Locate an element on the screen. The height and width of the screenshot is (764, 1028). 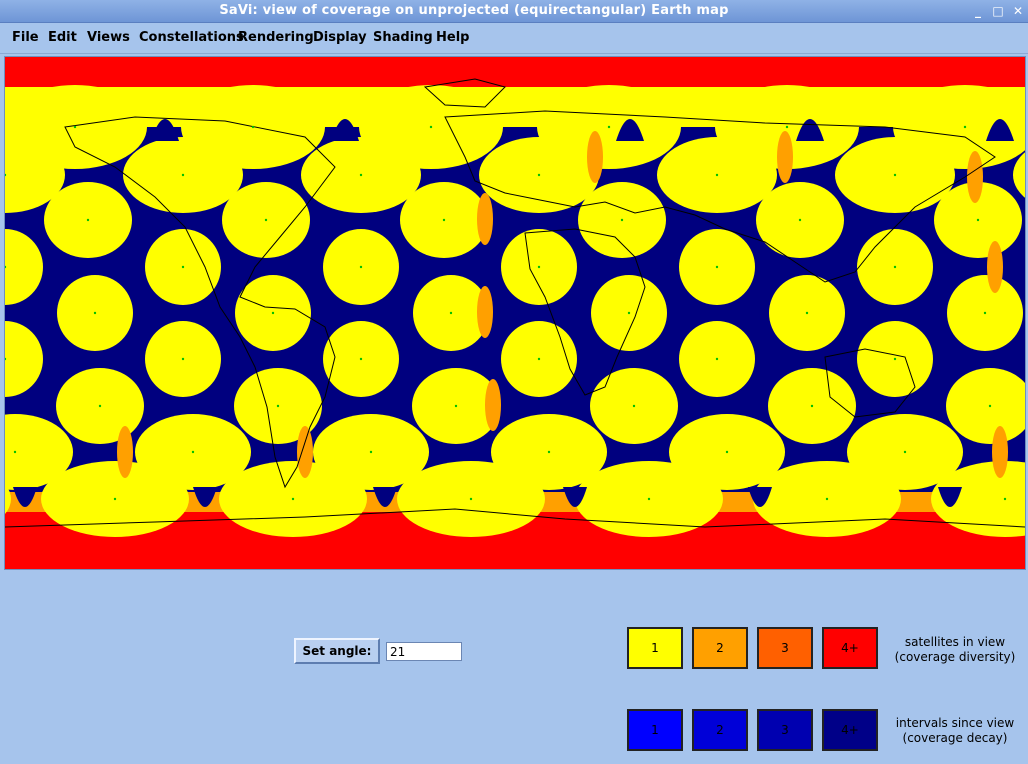
decay-legend-label: intervals since view (coverage decay) is located at coordinates (955, 731).